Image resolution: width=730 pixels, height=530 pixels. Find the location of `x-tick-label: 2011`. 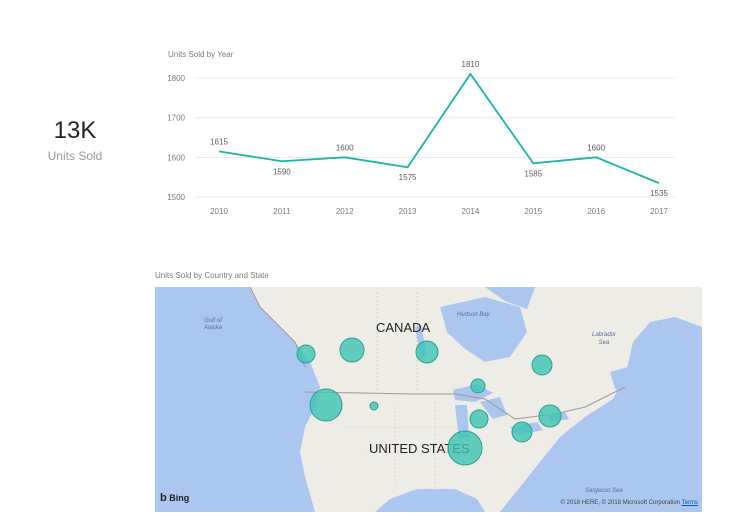

x-tick-label: 2011 is located at coordinates (282, 211).